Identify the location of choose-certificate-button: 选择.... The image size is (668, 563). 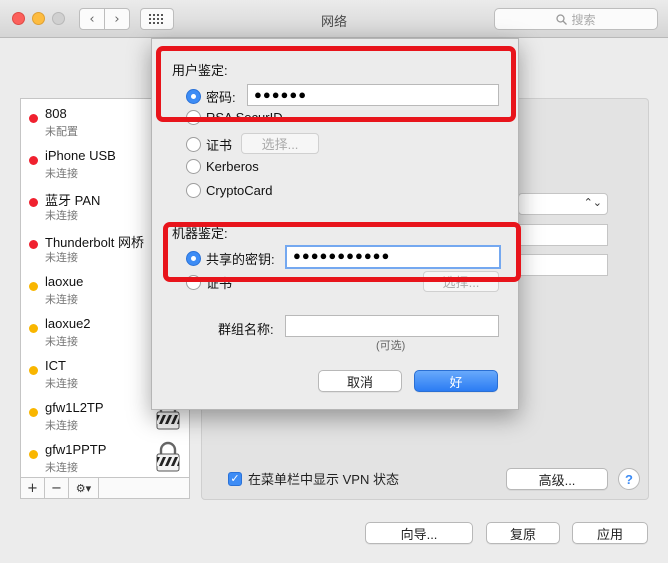
(280, 143).